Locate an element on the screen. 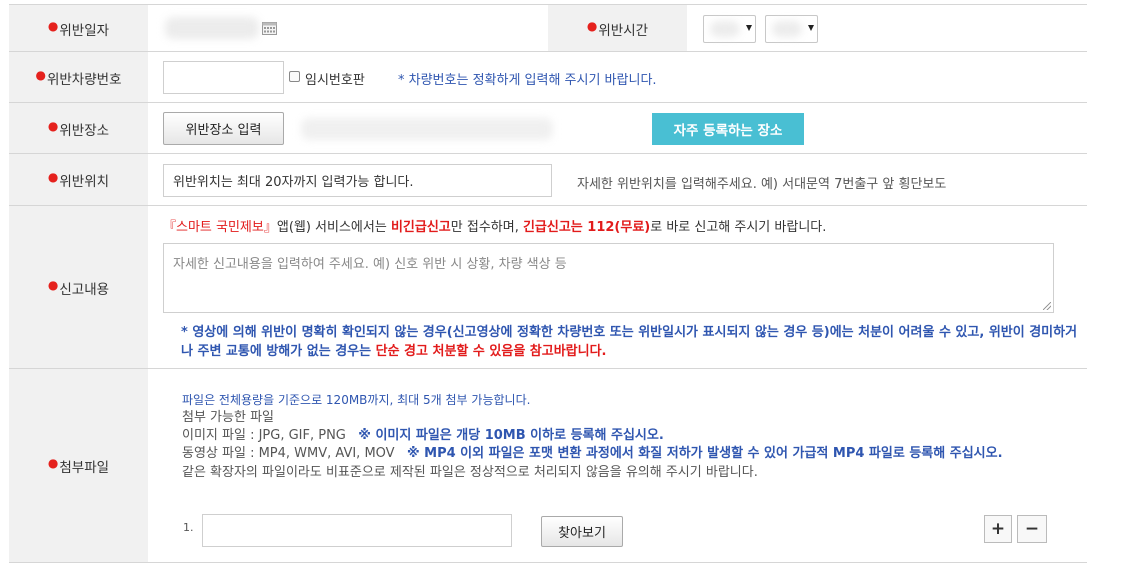 This screenshot has height=581, width=1125. label-vehicle-number: ● 위반차량번호 is located at coordinates (78, 77).